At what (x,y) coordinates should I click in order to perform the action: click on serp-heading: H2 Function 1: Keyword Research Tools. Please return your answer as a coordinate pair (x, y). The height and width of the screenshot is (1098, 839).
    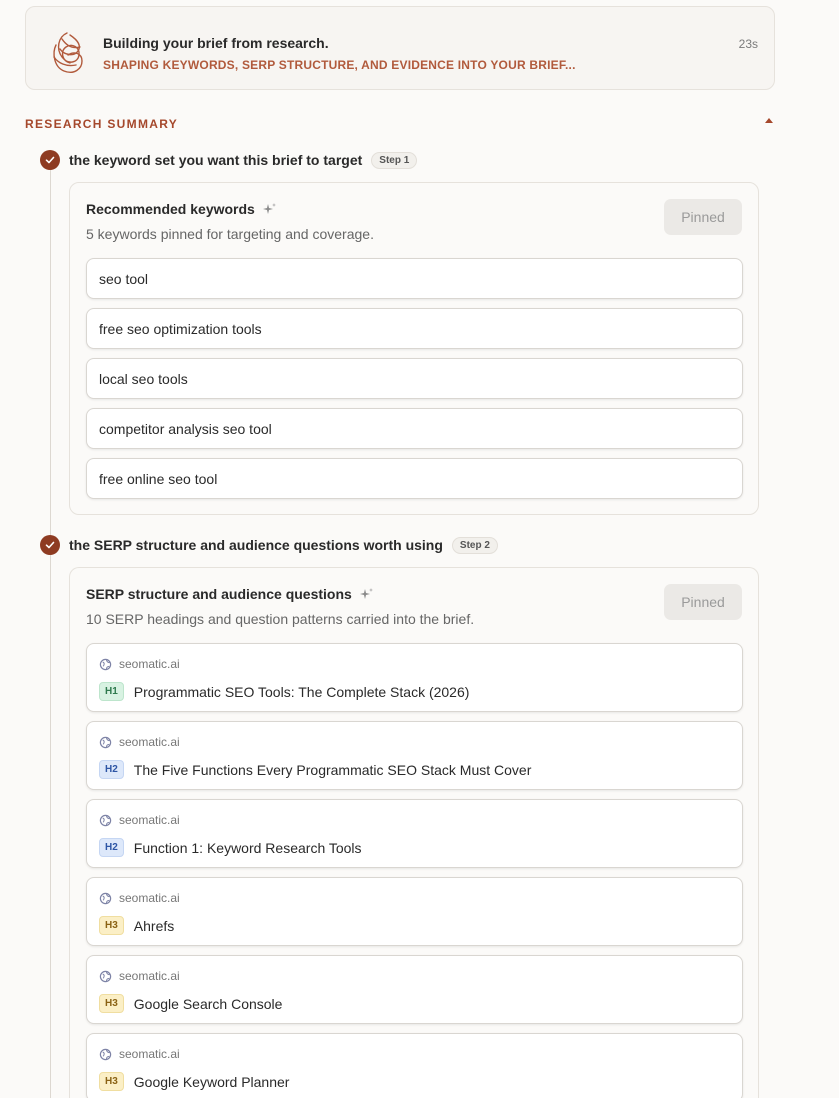
    Looking at the image, I should click on (230, 847).